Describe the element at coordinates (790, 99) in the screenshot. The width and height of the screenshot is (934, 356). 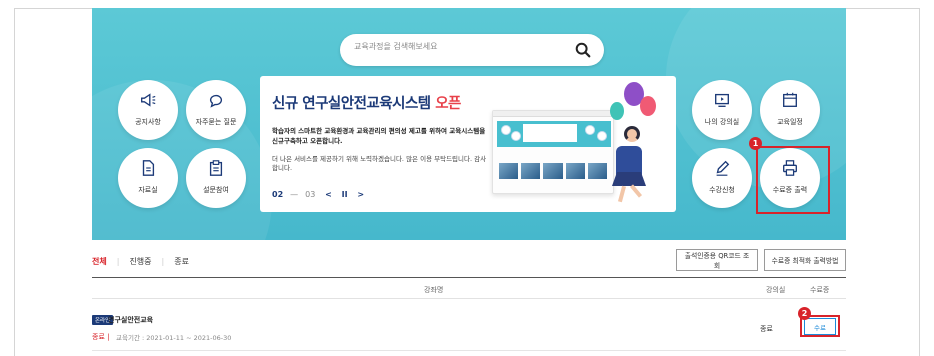
I see `calendar-icon` at that location.